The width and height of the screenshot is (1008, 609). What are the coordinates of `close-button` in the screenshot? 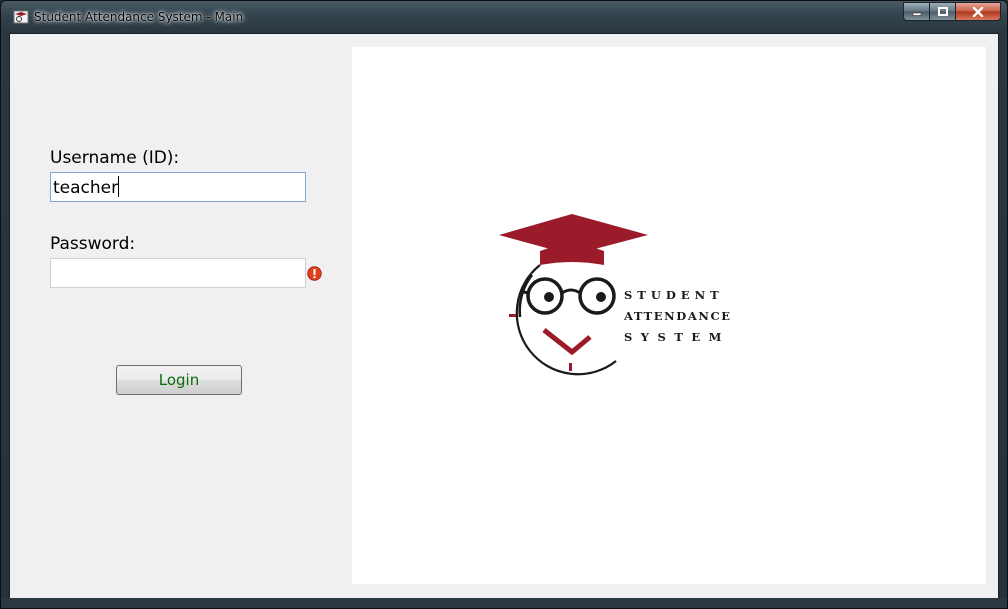 It's located at (978, 11).